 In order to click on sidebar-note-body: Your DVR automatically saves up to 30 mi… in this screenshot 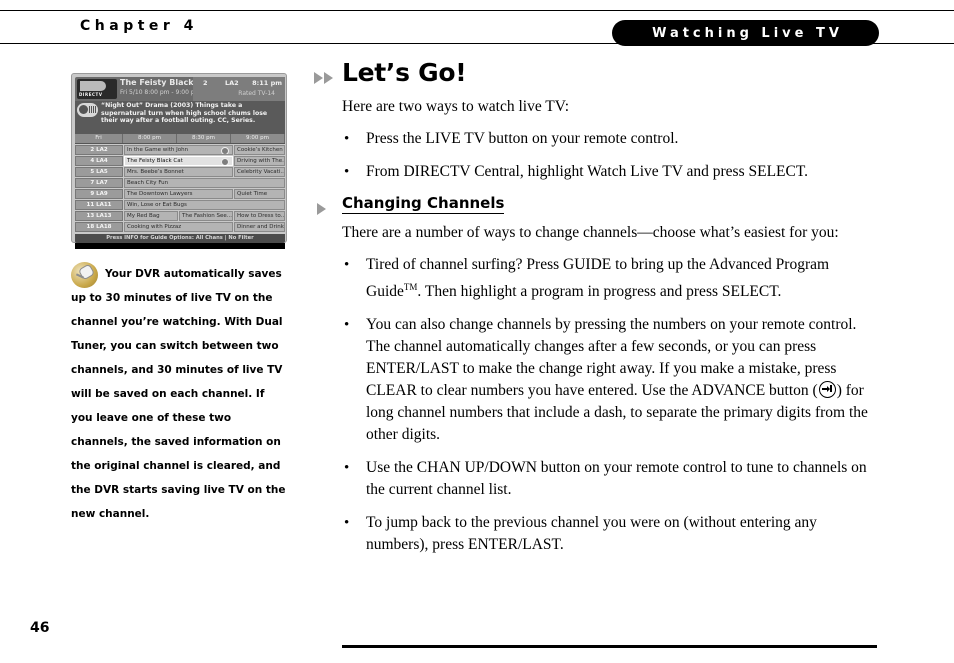, I will do `click(178, 394)`.